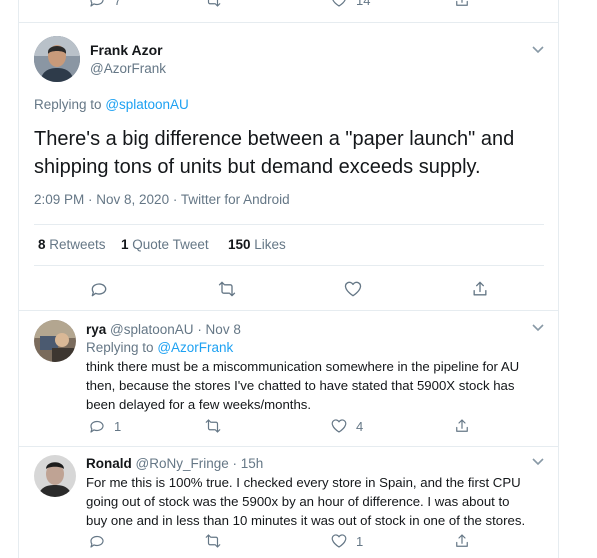  I want to click on retweets-label: Retweets, so click(77, 244).